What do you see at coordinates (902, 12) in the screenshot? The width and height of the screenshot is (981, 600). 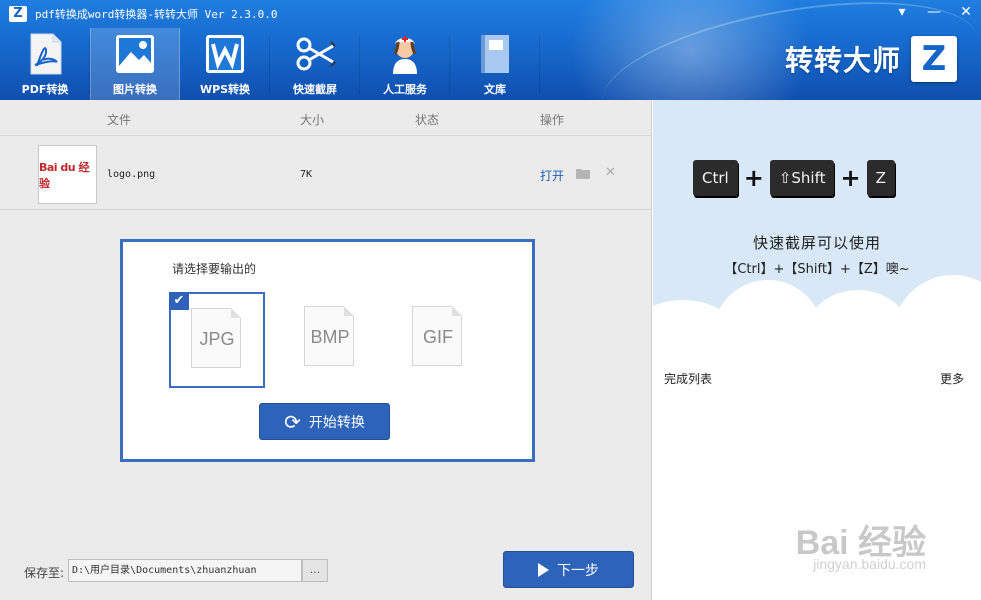 I see `menu-dropdown-button: ▾` at bounding box center [902, 12].